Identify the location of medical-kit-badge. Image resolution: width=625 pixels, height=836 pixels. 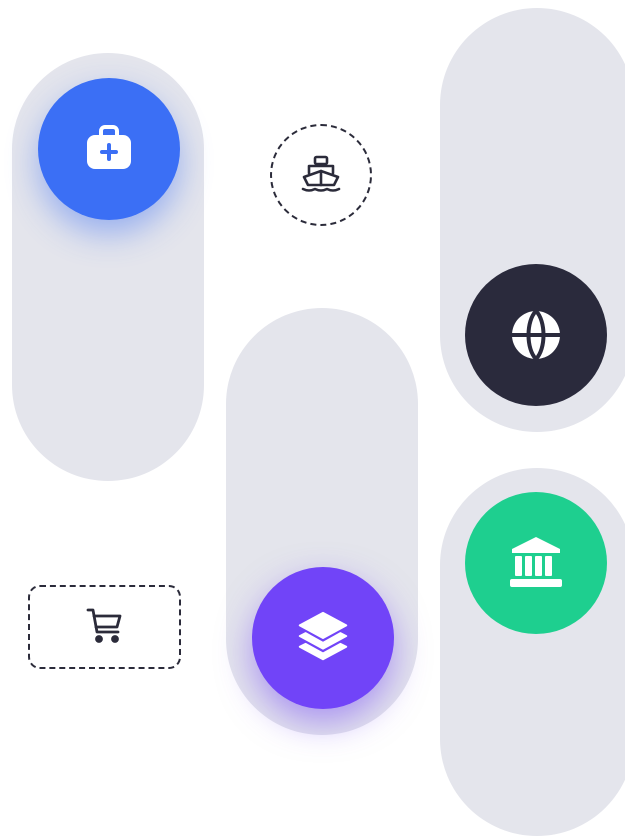
(109, 149).